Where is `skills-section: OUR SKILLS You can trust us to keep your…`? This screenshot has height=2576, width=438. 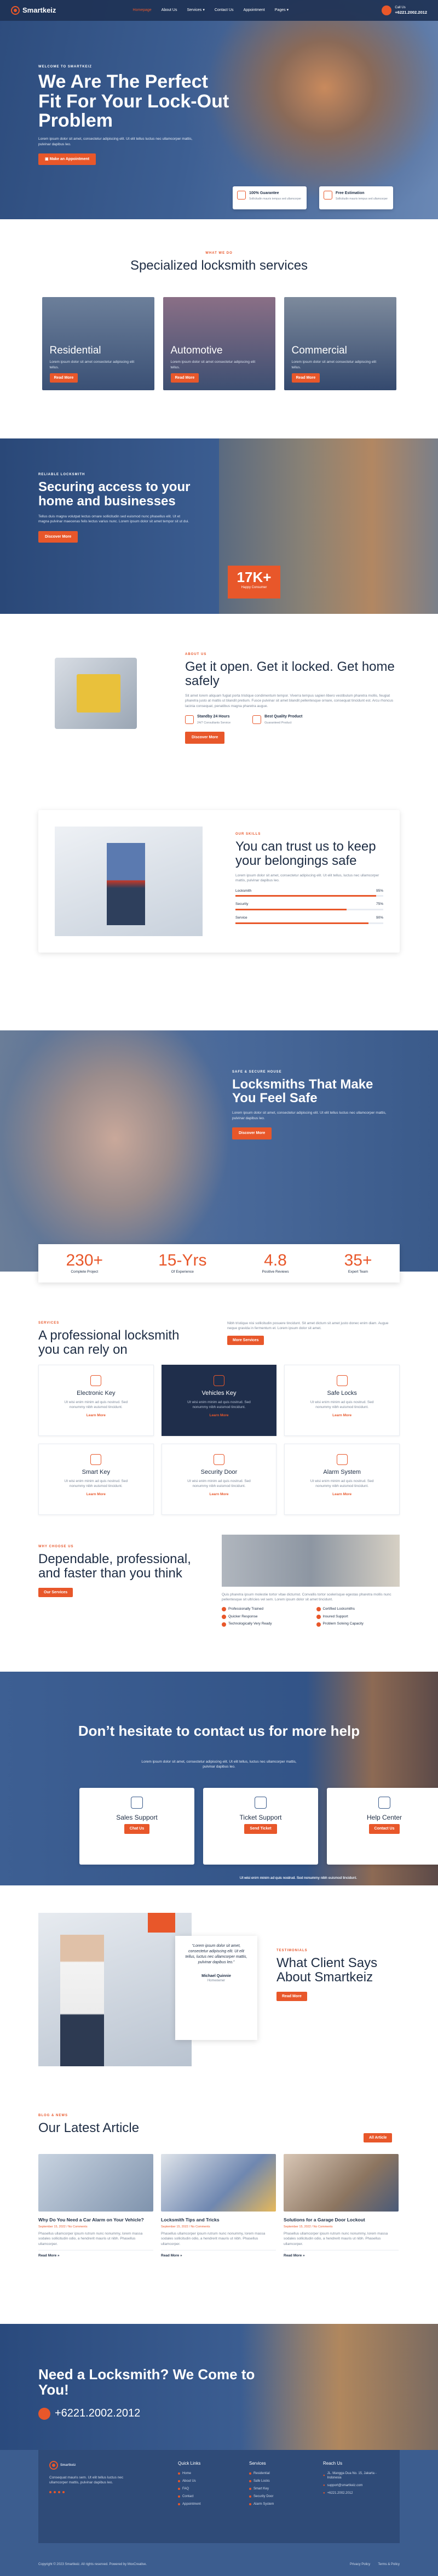 skills-section: OUR SKILLS You can trust us to keep your… is located at coordinates (219, 915).